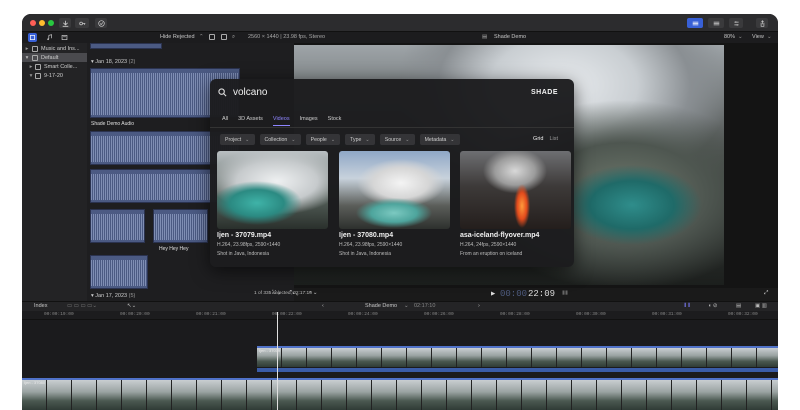 Image resolution: width=800 pixels, height=410 pixels. I want to click on libraries-button, so click(32, 37).